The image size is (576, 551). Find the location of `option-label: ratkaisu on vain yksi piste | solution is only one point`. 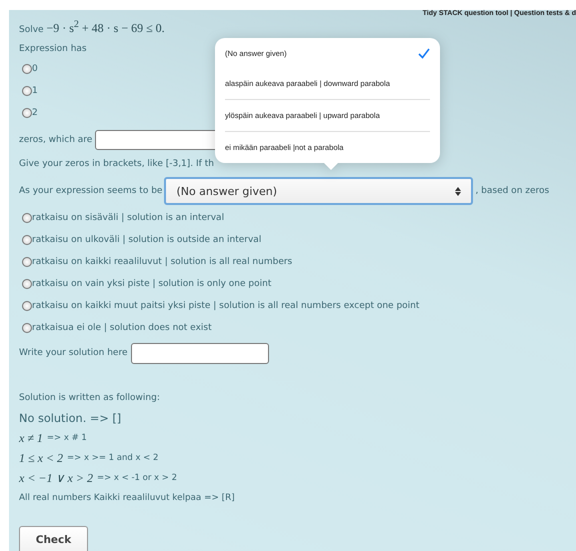

option-label: ratkaisu on vain yksi piste | solution is only one point is located at coordinates (152, 284).